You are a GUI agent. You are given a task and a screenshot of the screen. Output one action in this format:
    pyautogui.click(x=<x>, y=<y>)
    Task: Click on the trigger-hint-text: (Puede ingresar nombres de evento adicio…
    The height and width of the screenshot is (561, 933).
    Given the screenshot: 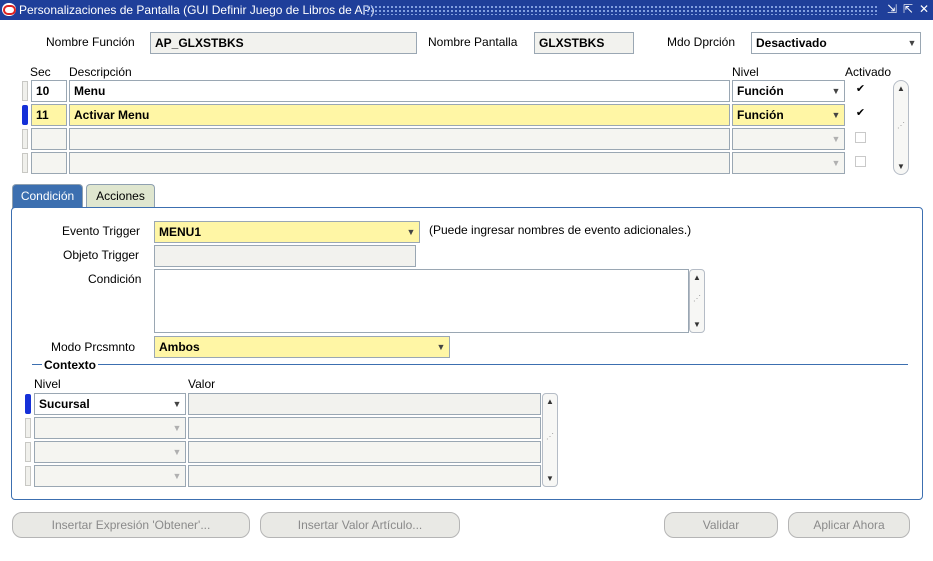 What is the action you would take?
    pyautogui.click(x=560, y=230)
    